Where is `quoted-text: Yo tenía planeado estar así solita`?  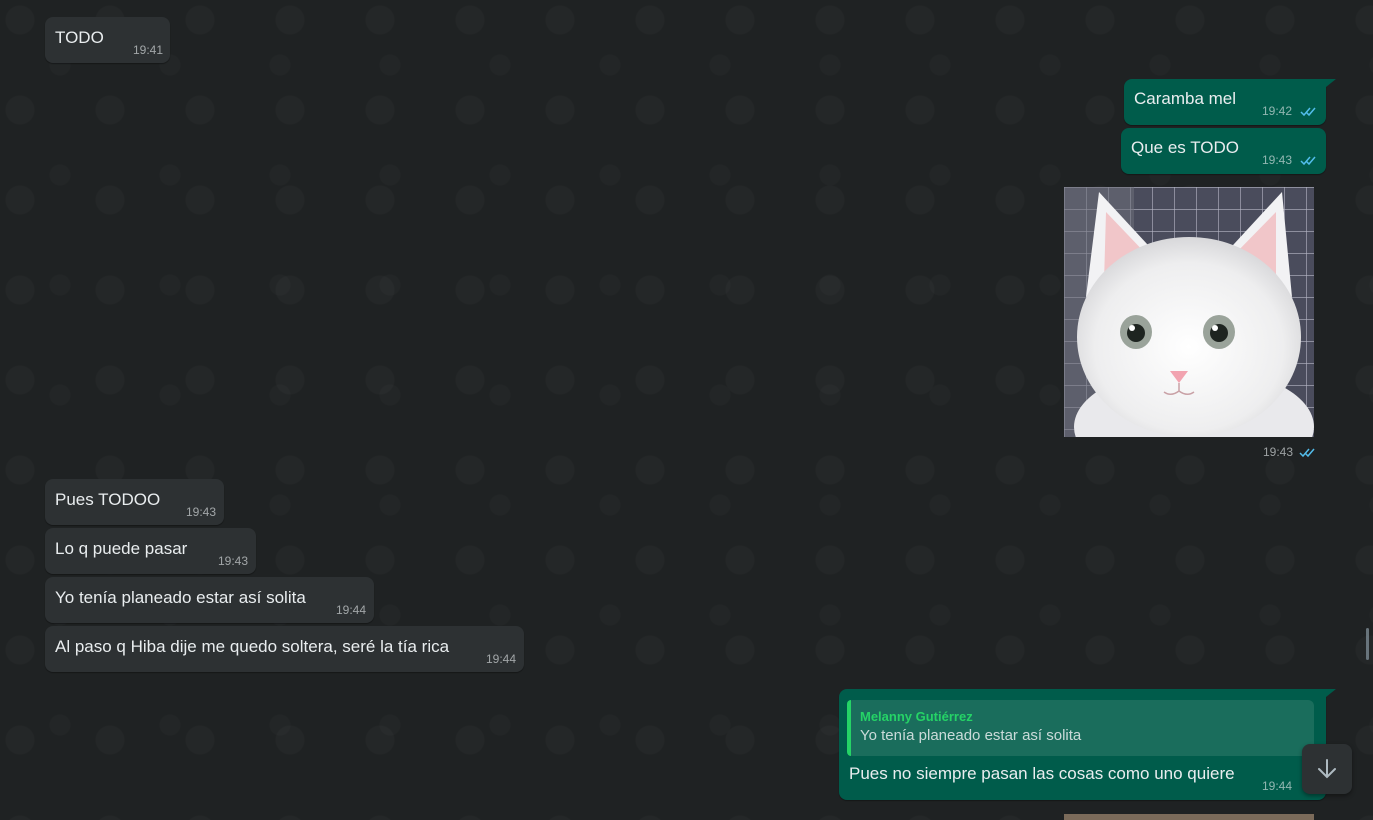 quoted-text: Yo tenía planeado estar así solita is located at coordinates (971, 735).